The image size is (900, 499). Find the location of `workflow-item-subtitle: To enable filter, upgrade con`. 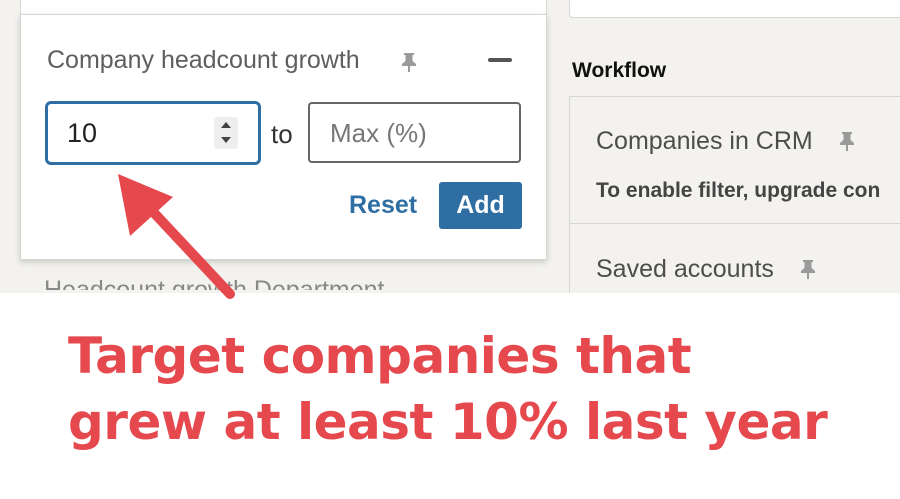

workflow-item-subtitle: To enable filter, upgrade con is located at coordinates (738, 190).